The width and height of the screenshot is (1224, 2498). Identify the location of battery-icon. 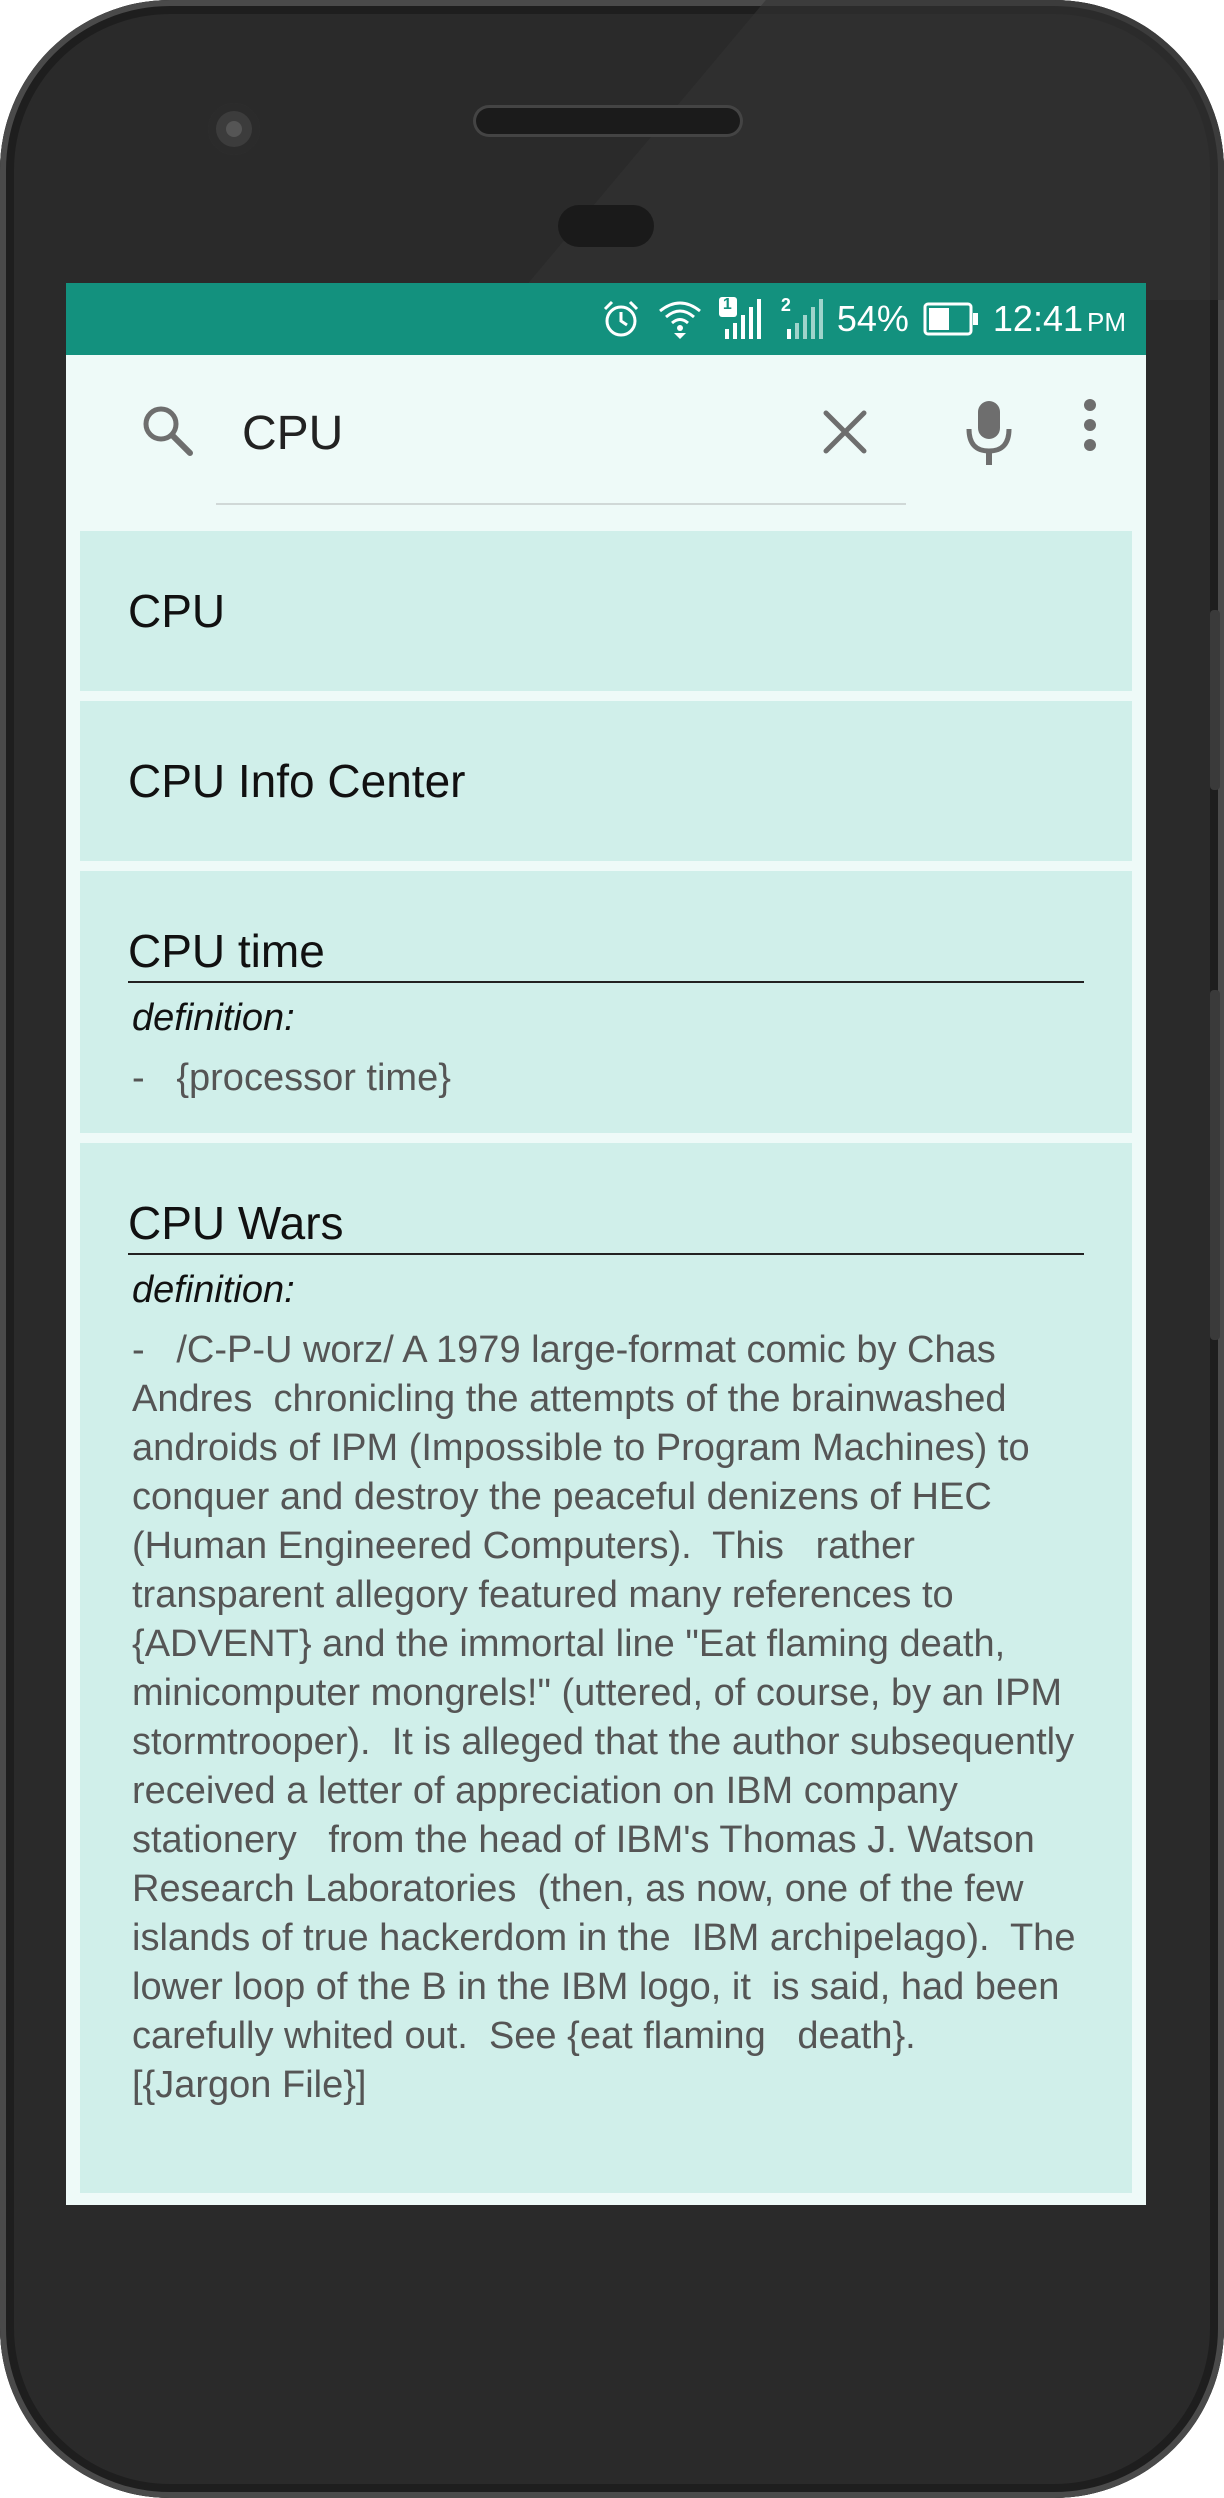
(951, 319).